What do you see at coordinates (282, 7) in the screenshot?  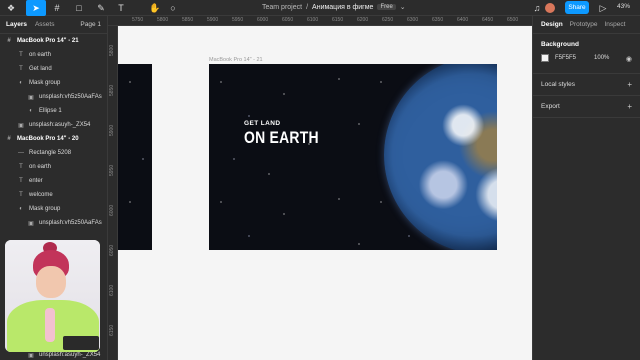 I see `breadcrumb-project: Team project` at bounding box center [282, 7].